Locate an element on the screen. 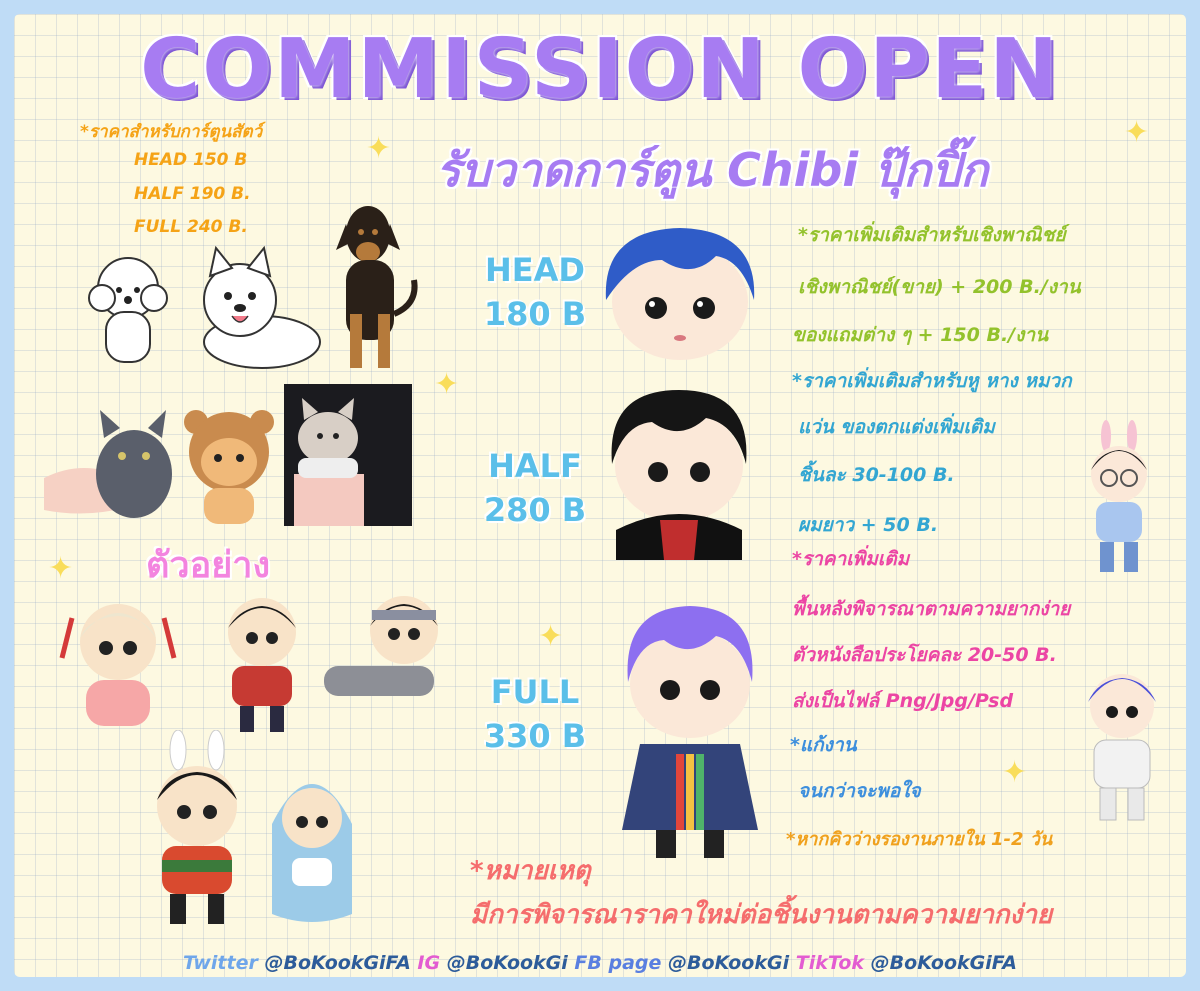 The width and height of the screenshot is (1200, 991). ig-handle: @BoKookGi is located at coordinates (507, 963).